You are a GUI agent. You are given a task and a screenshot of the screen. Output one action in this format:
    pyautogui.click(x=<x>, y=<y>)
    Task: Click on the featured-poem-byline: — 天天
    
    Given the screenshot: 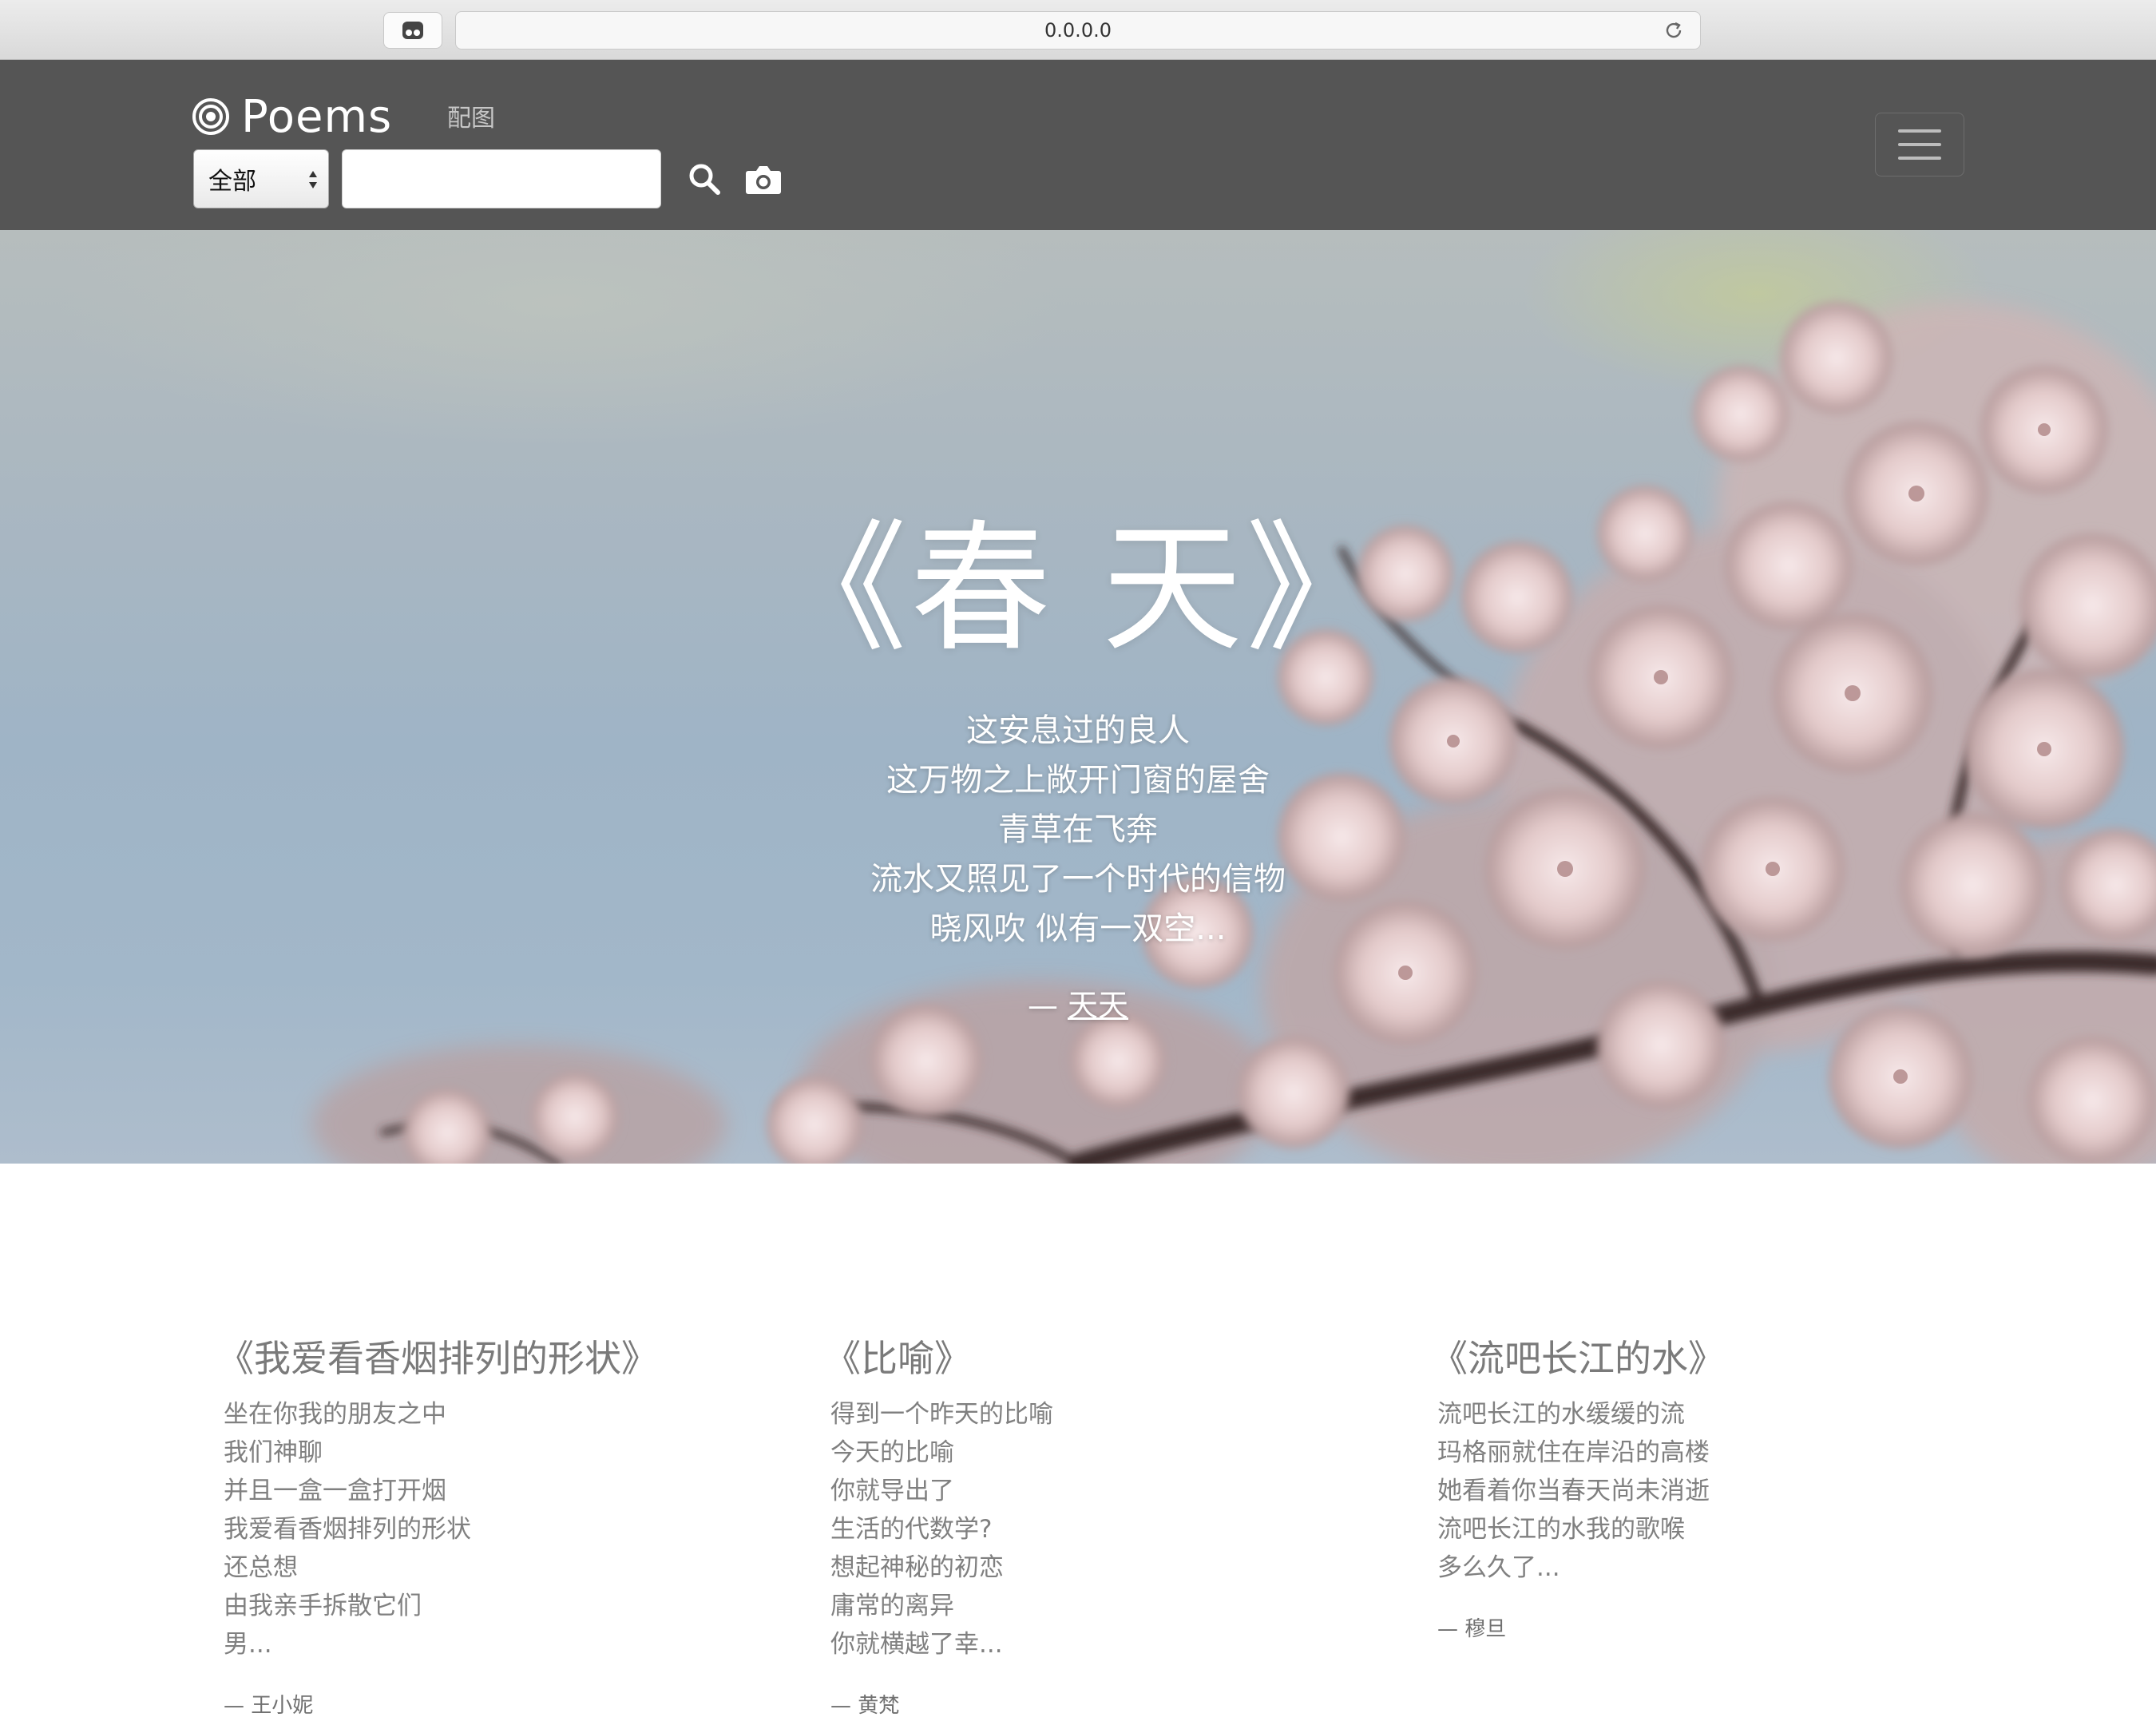 What is the action you would take?
    pyautogui.click(x=1078, y=1003)
    